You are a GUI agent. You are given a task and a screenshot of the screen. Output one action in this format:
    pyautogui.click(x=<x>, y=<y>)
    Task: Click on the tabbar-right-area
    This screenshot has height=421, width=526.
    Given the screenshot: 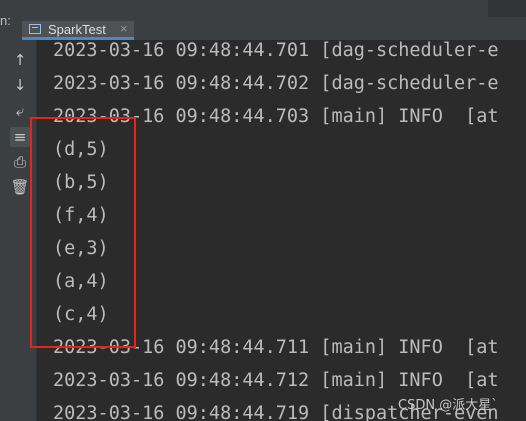 What is the action you would take?
    pyautogui.click(x=507, y=8)
    